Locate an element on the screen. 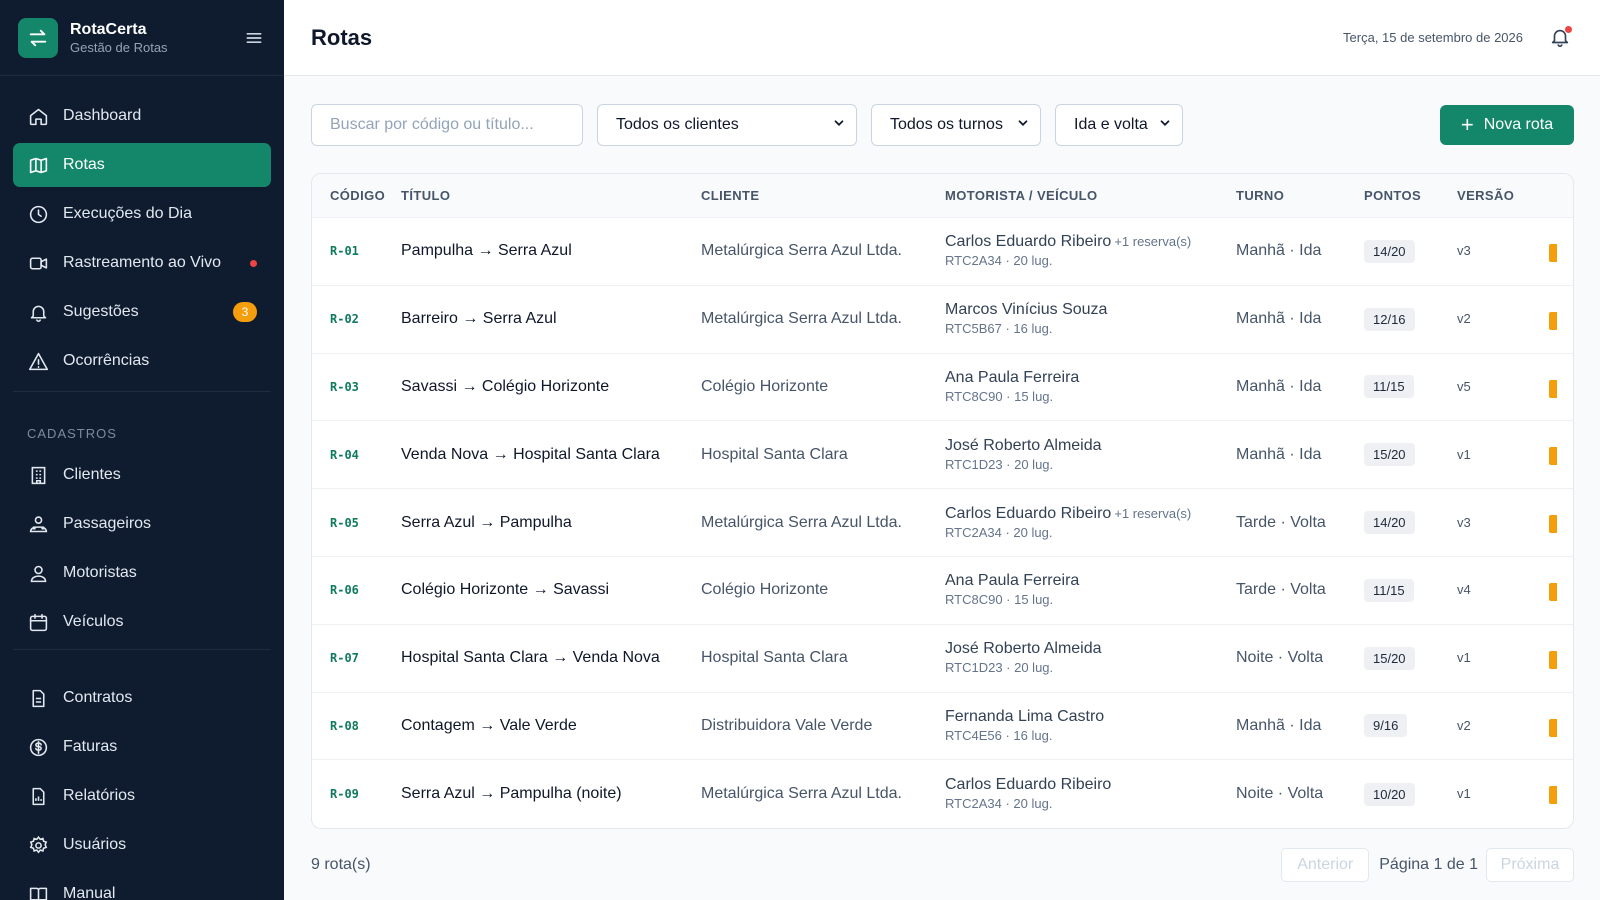 This screenshot has width=1600, height=900. route-title: Venda Nova → Hospital Santa Clara is located at coordinates (530, 454).